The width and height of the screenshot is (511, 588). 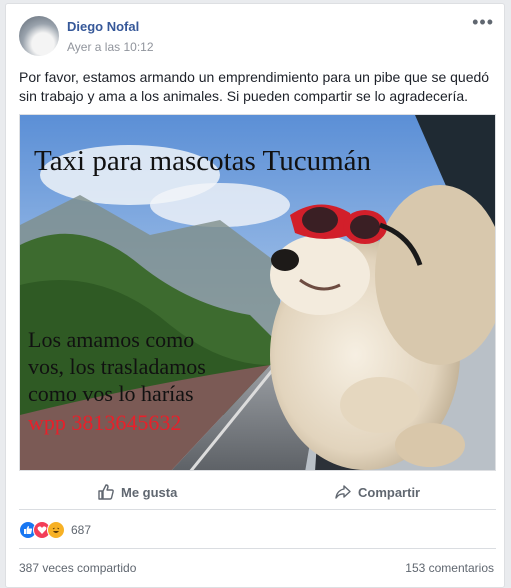 I want to click on share-button: Compartir, so click(x=377, y=492).